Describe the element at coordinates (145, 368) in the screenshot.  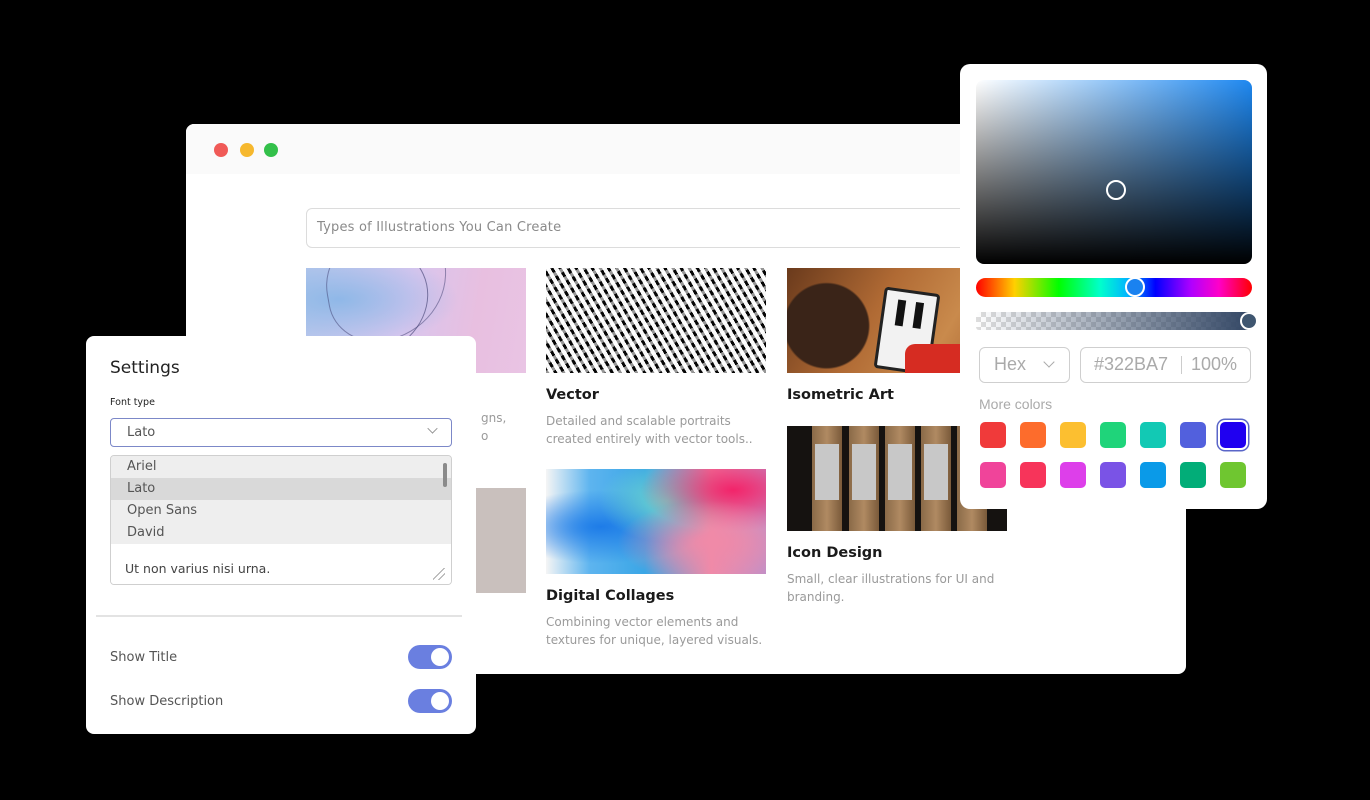
I see `settings-title: Settings` at that location.